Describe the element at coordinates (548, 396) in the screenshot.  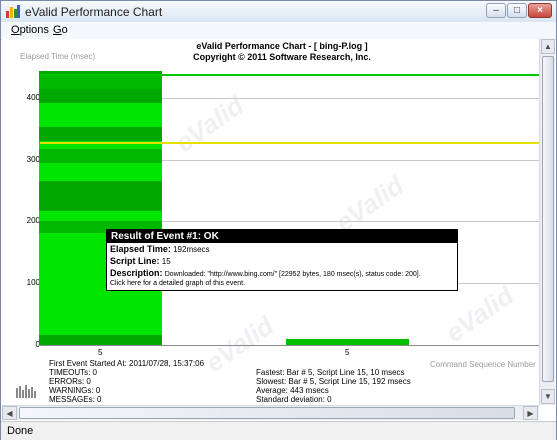
I see `scroll-down-button: ▼` at that location.